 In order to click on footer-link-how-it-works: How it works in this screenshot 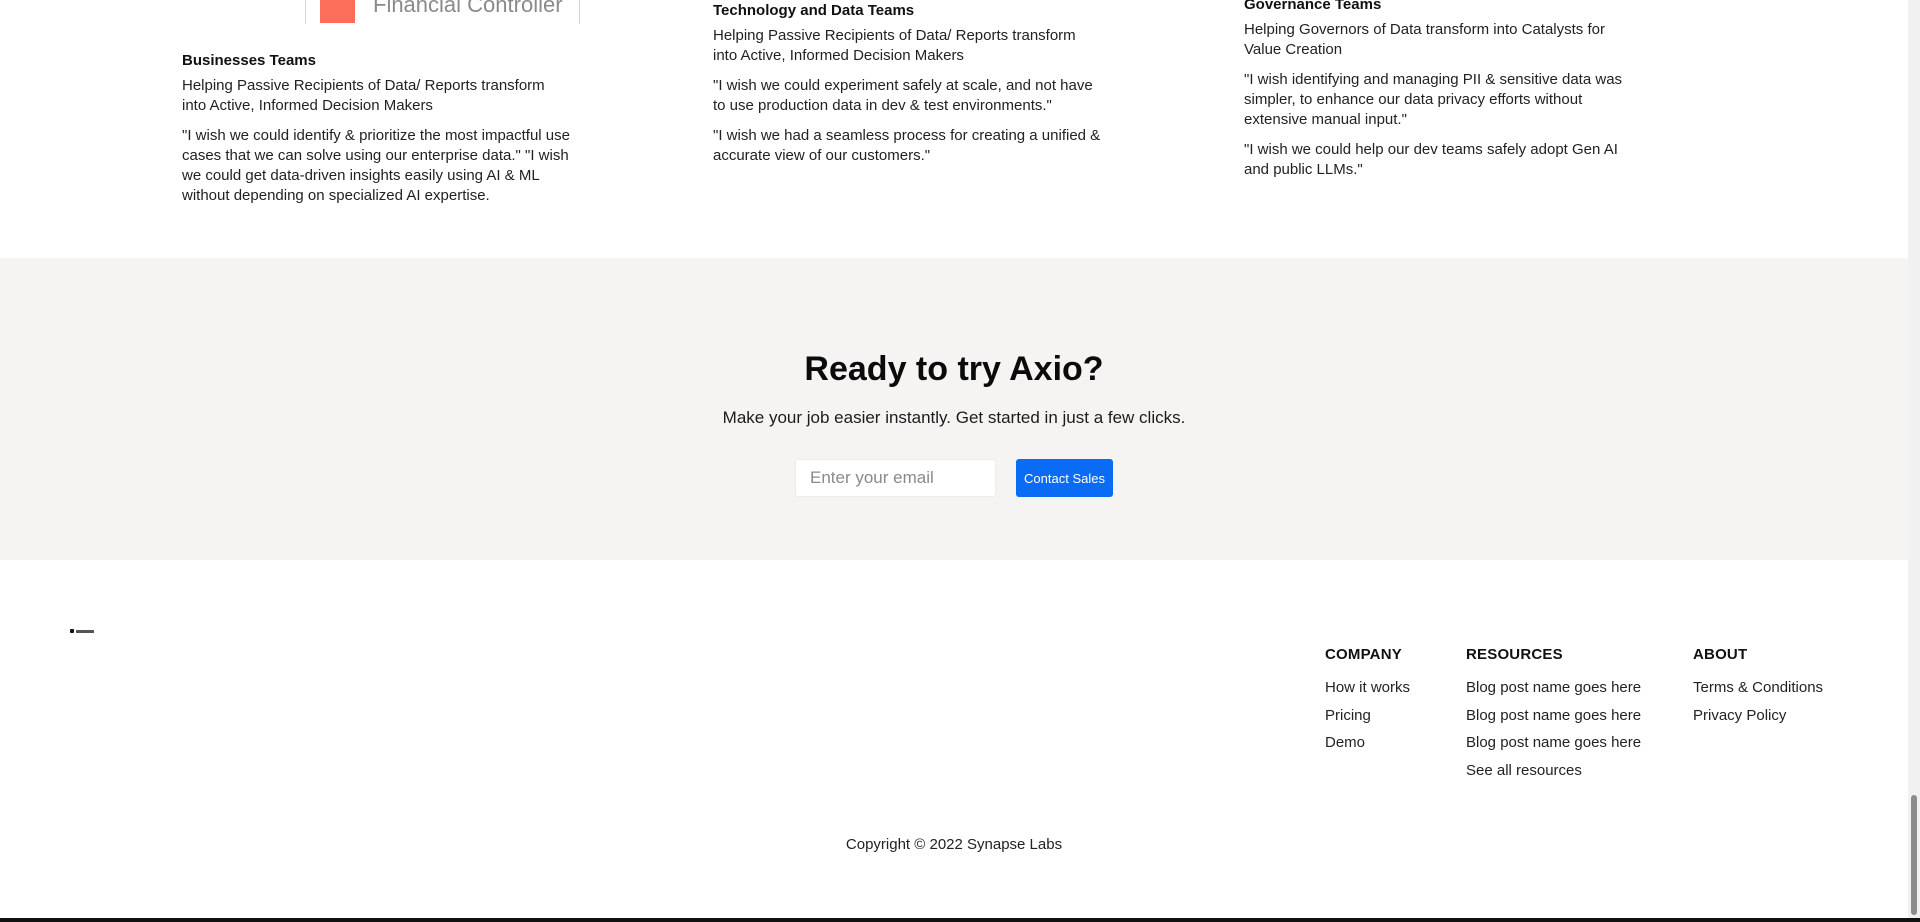, I will do `click(1367, 688)`.